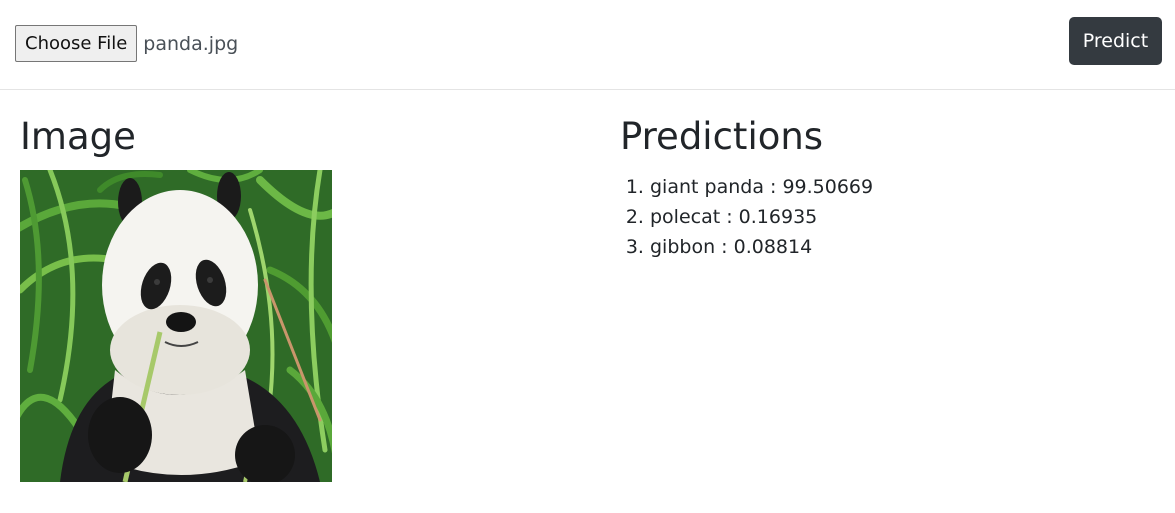 This screenshot has width=1175, height=513. What do you see at coordinates (905, 217) in the screenshot?
I see `prediction-item: polecat : 0.16935` at bounding box center [905, 217].